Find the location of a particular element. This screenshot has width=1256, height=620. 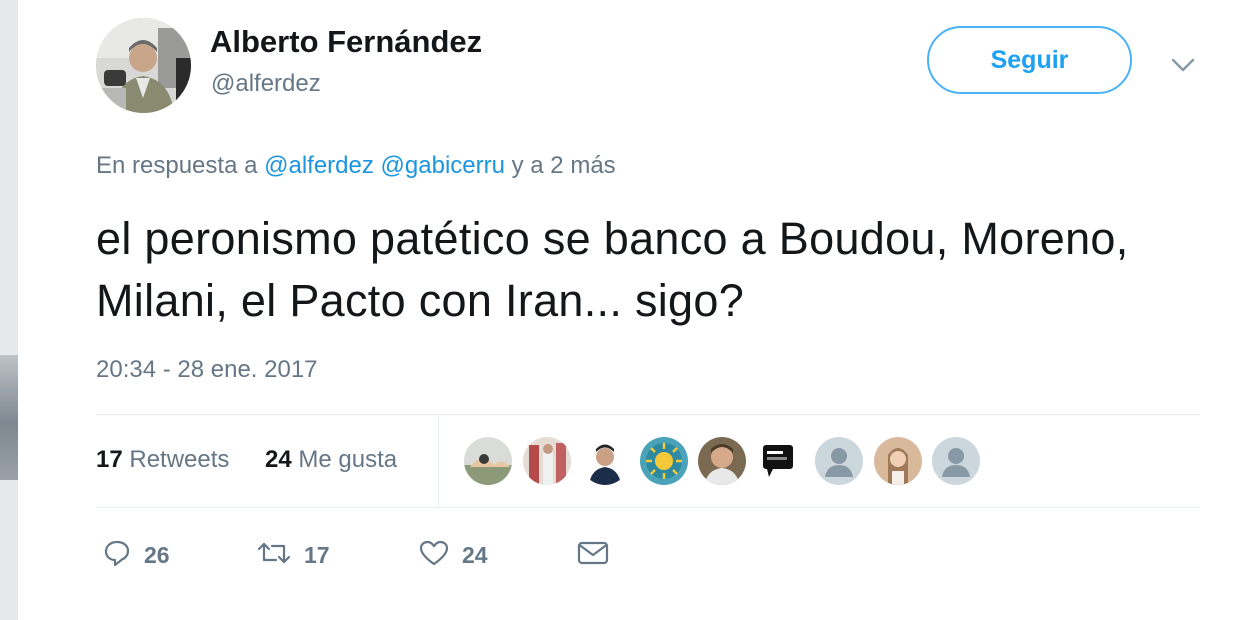

retweet-button: 17 is located at coordinates (293, 555).